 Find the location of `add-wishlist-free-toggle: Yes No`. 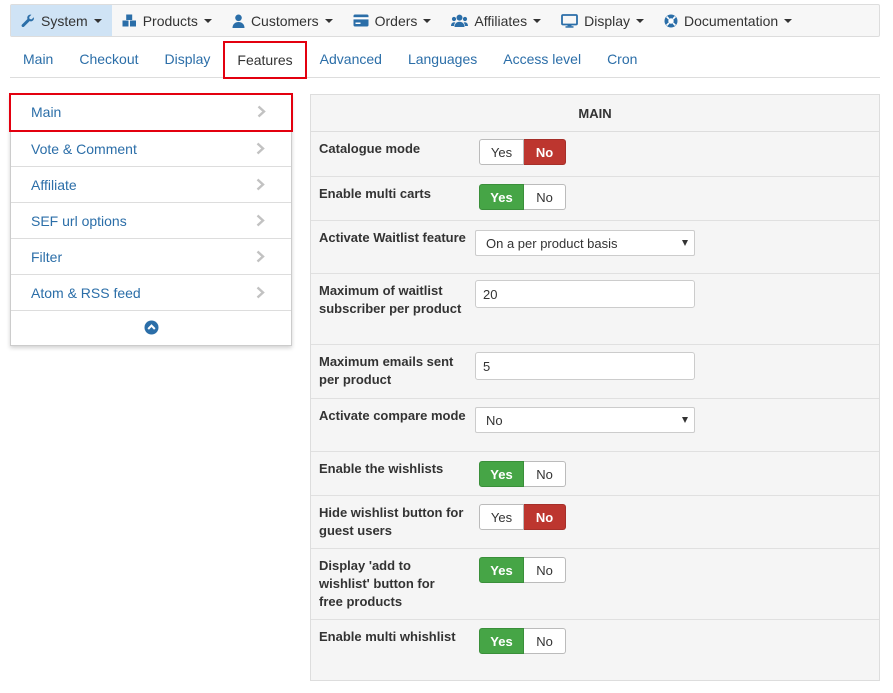

add-wishlist-free-toggle: Yes No is located at coordinates (522, 570).